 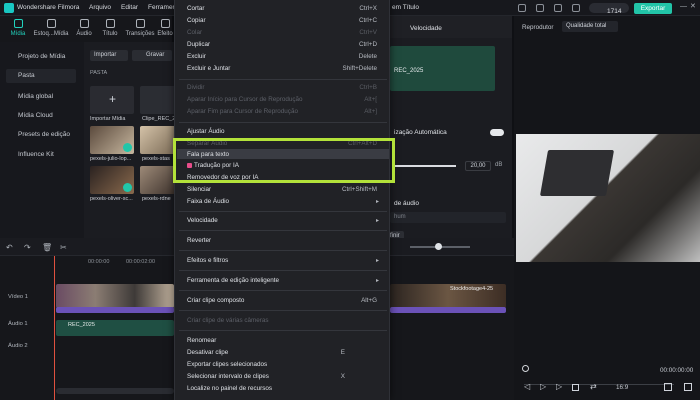 I want to click on menu-editar: Editar, so click(x=129, y=7).